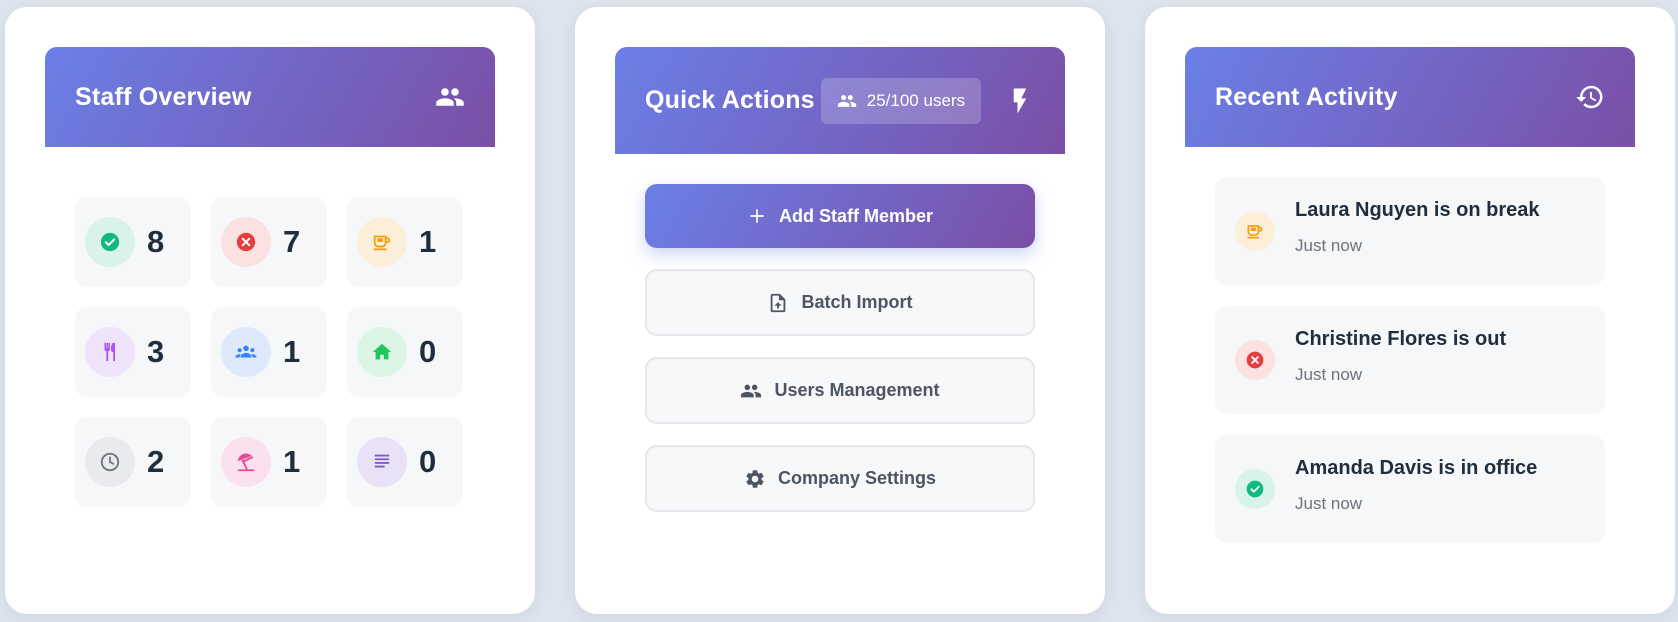 This screenshot has width=1678, height=622. Describe the element at coordinates (755, 478) in the screenshot. I see `gear-icon` at that location.